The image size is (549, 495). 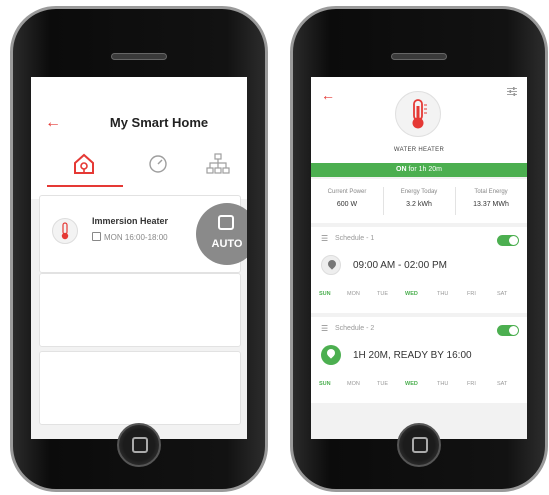 I want to click on stat-current-power: Current Power 600 W, so click(x=347, y=198).